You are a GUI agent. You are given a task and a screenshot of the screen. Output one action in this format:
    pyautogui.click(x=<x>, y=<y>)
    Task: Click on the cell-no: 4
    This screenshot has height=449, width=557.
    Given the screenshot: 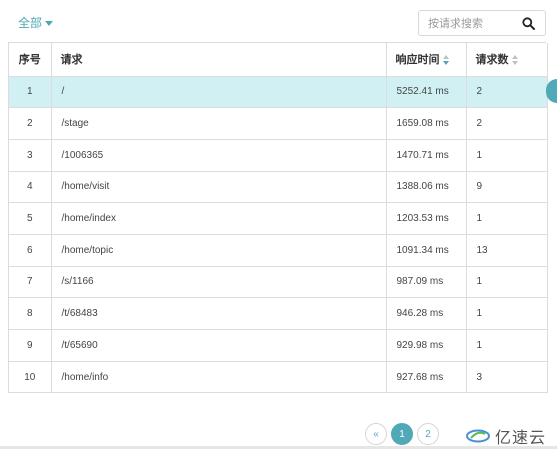 What is the action you would take?
    pyautogui.click(x=30, y=187)
    